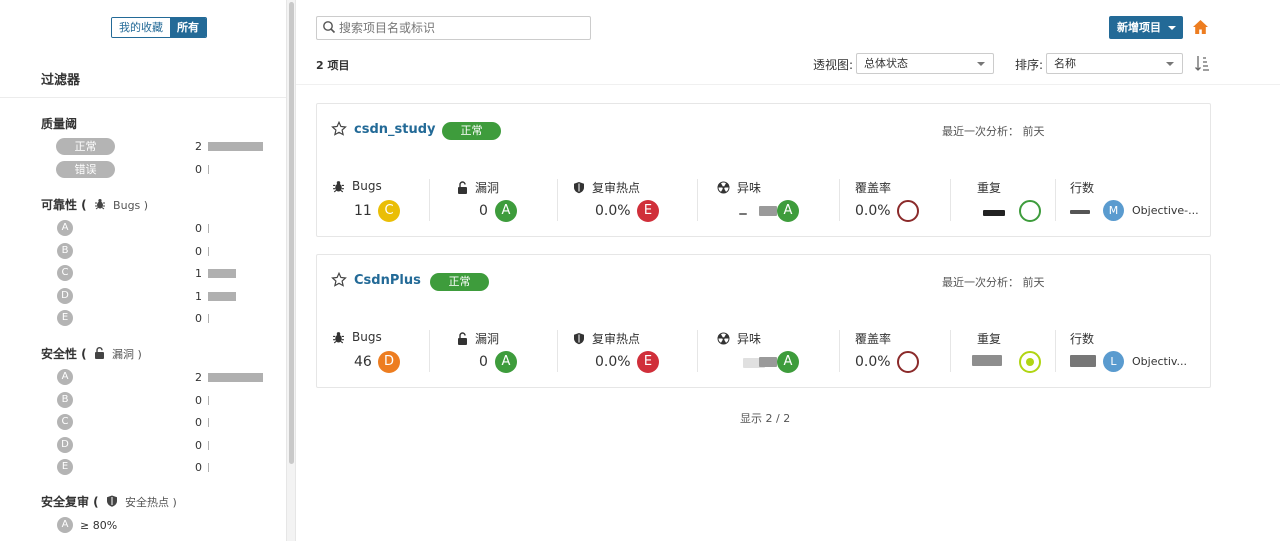 The height and width of the screenshot is (541, 1280). I want to click on filter-row-review-a: A ≥ 80%, so click(143, 526).